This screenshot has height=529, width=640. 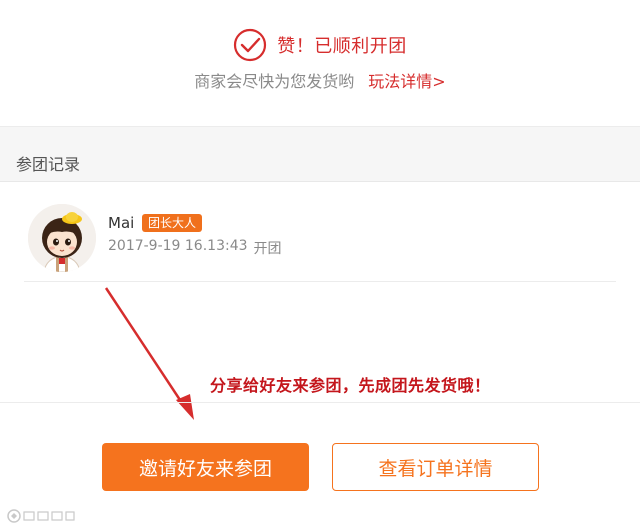 I want to click on annotation-text: 分享给好友来参团，先成团先发货哦！, so click(x=350, y=385).